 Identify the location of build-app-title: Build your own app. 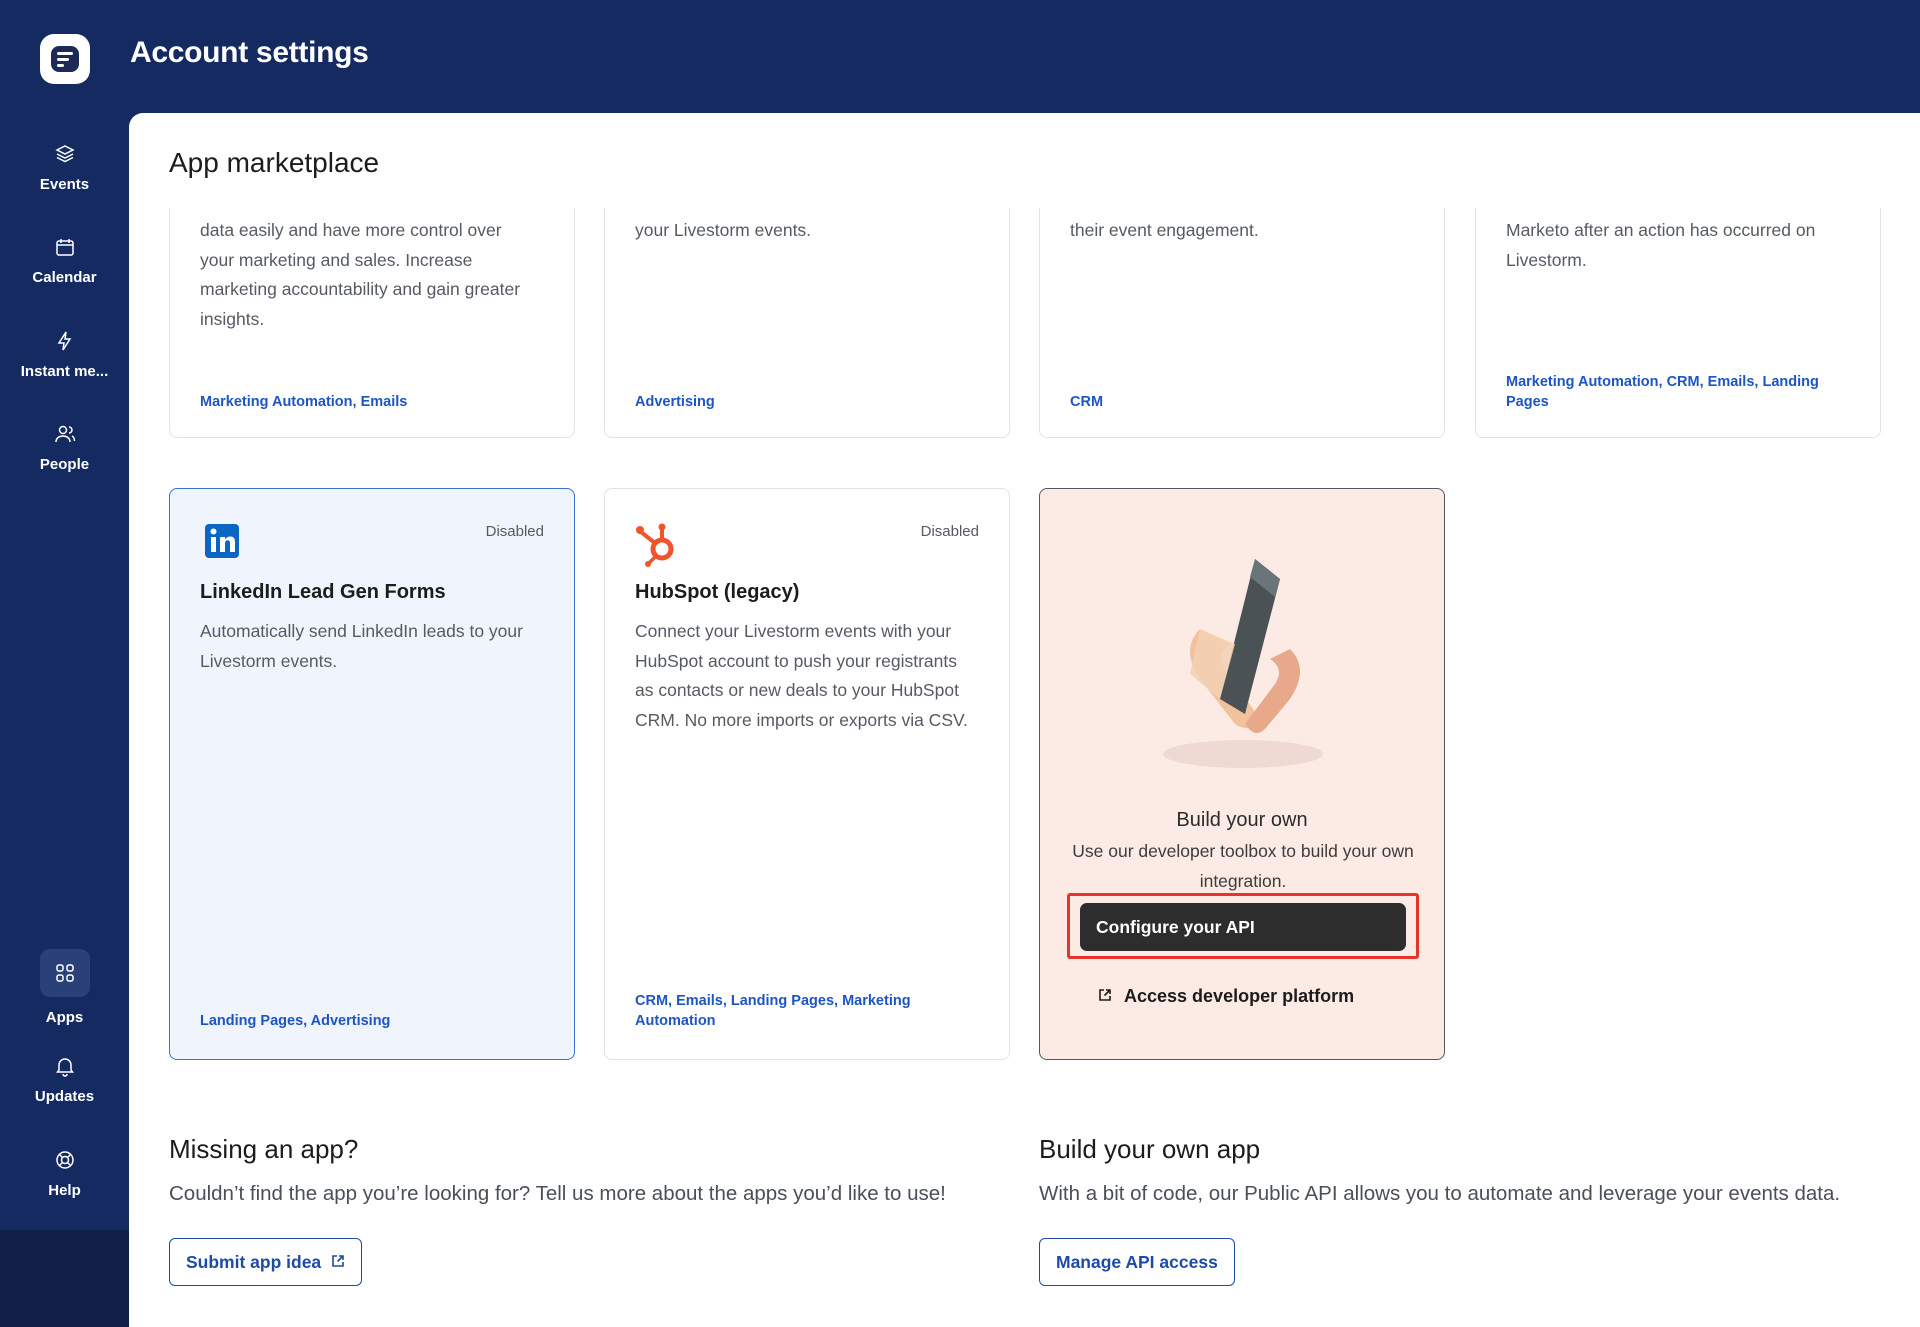
(1150, 1149).